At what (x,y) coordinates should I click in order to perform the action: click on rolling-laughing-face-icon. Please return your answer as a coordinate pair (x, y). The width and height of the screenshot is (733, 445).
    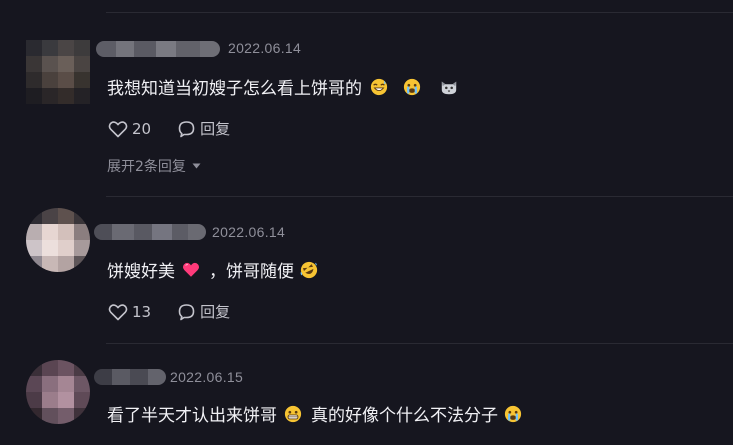
    Looking at the image, I should click on (309, 269).